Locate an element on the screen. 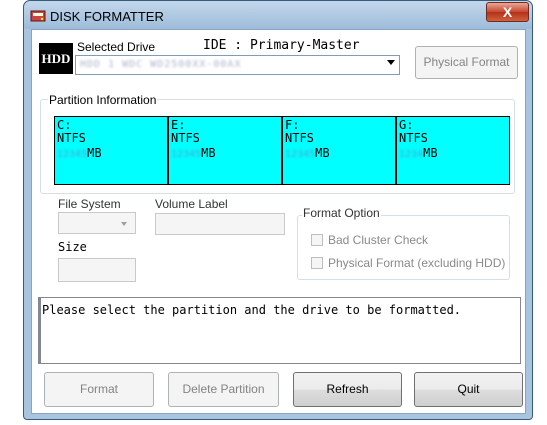 This screenshot has width=547, height=425. hdd-logo: HDD is located at coordinates (56, 58).